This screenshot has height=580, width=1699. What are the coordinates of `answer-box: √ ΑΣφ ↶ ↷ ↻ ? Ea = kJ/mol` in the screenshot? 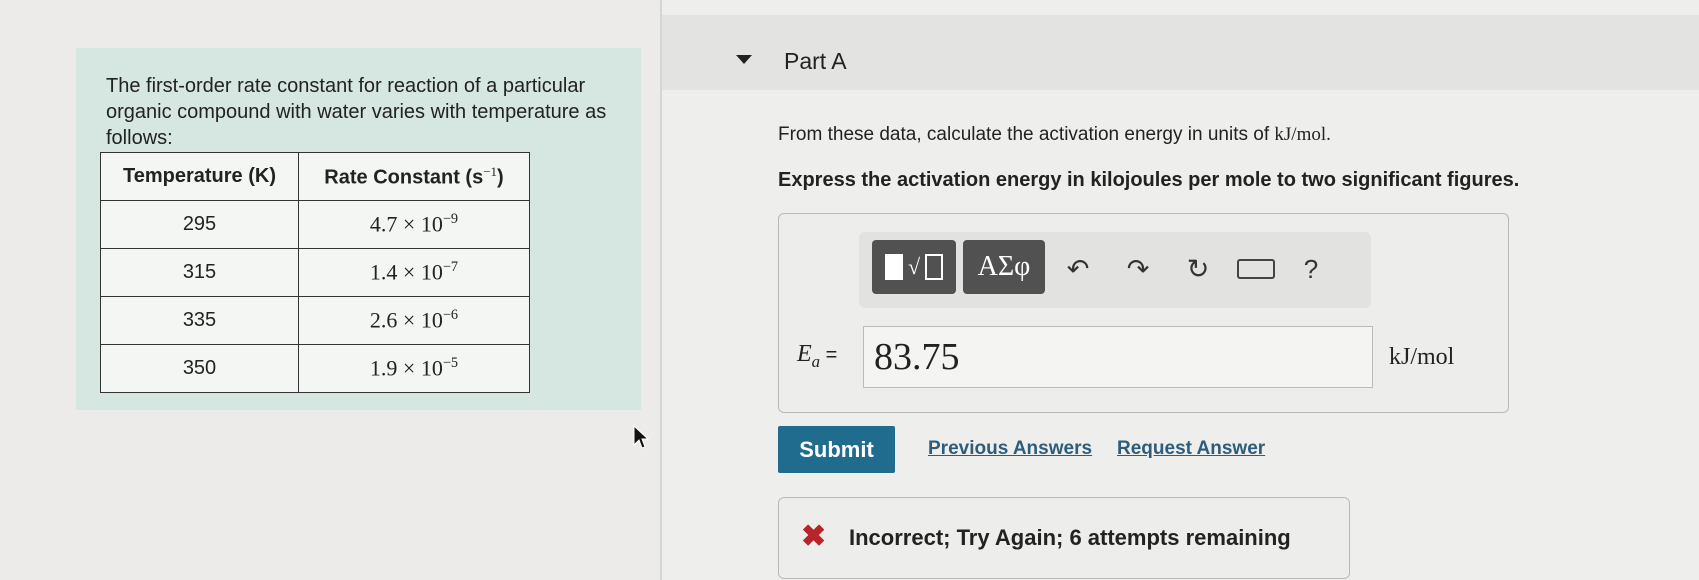 It's located at (1143, 313).